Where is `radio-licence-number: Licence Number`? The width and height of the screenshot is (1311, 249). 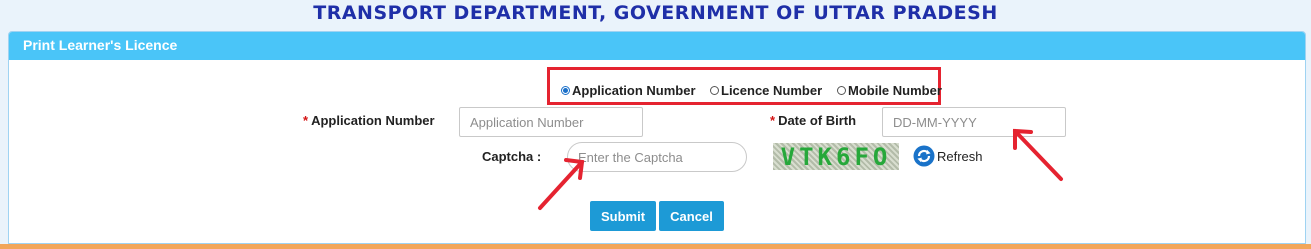 radio-licence-number: Licence Number is located at coordinates (766, 90).